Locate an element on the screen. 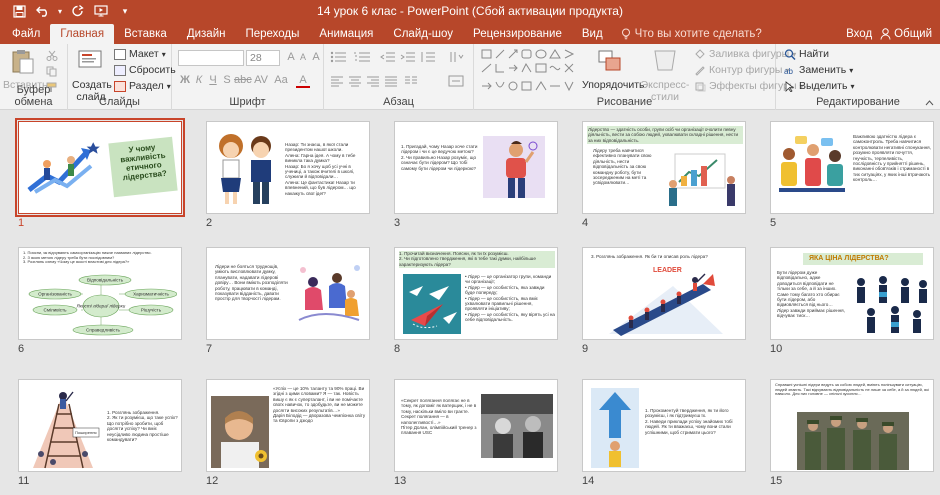 This screenshot has width=940, height=495. new-slide-icon is located at coordinates (90, 59).